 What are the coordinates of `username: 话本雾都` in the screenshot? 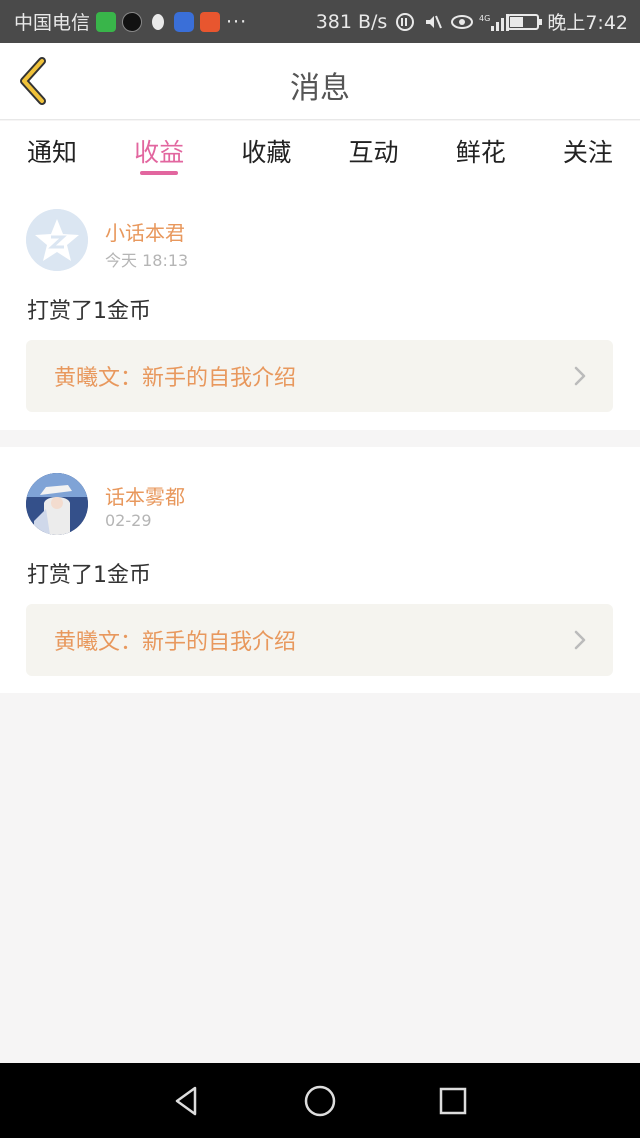 It's located at (145, 495).